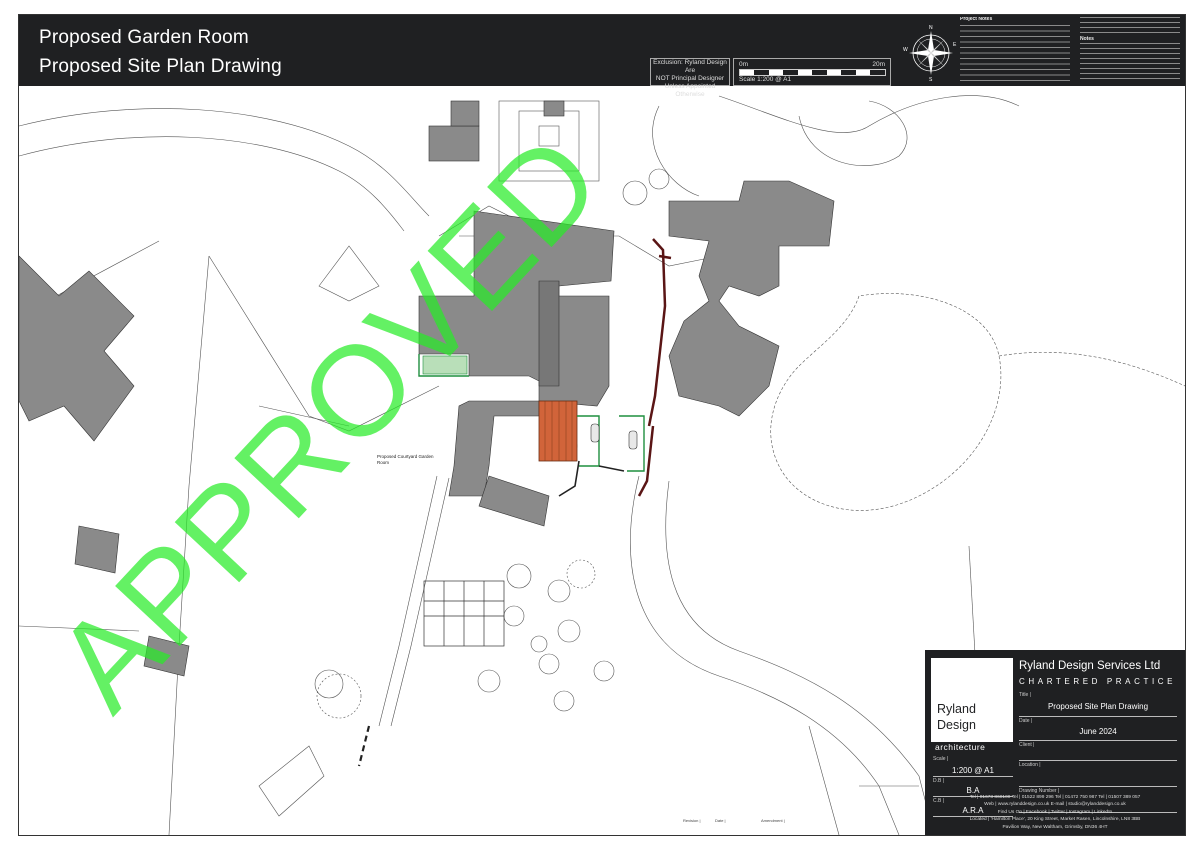 This screenshot has height=848, width=1200. Describe the element at coordinates (464, 613) in the screenshot. I see `pergola-structure` at that location.